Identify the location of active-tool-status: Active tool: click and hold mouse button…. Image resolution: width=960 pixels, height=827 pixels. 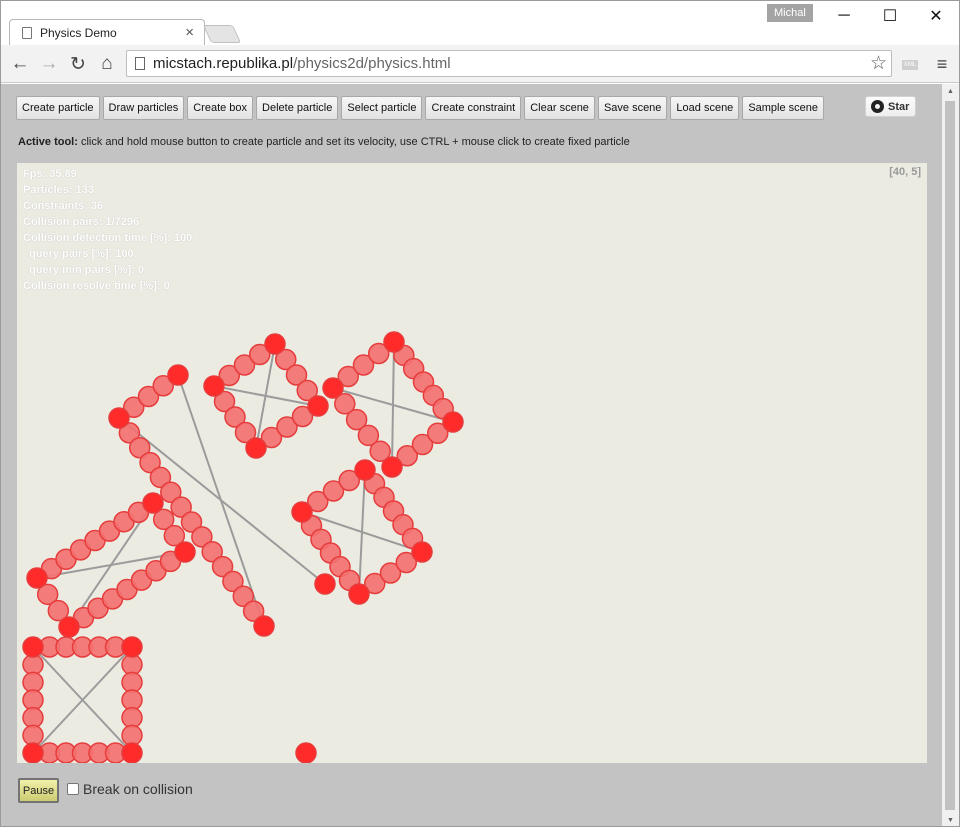
(324, 142).